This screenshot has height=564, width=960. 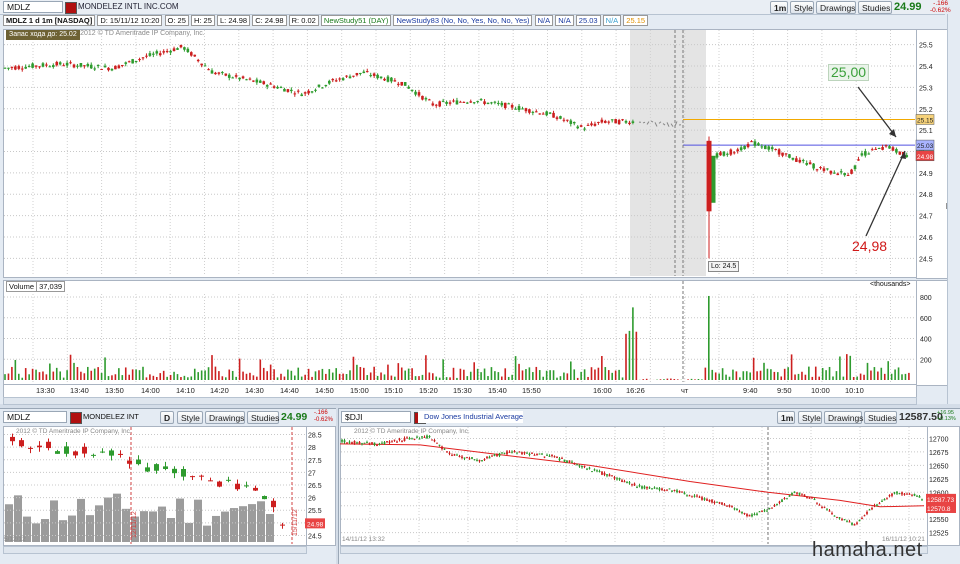 I want to click on left-style-button: Style, so click(x=190, y=417).